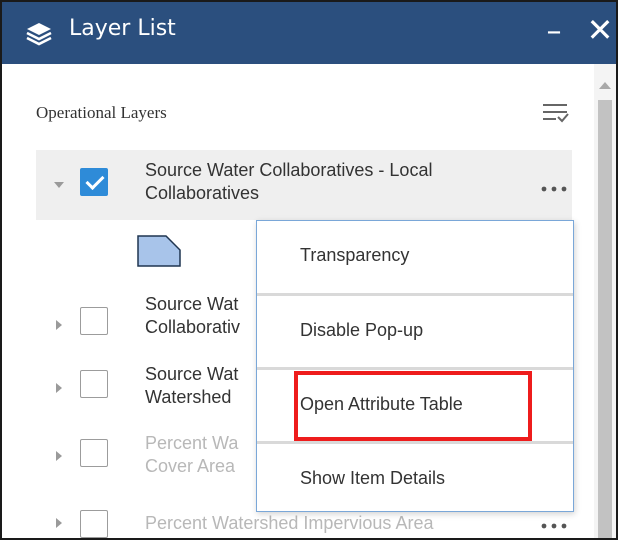 Image resolution: width=618 pixels, height=540 pixels. Describe the element at coordinates (415, 332) in the screenshot. I see `menu-item-disable-popup: Disable Pop-up` at that location.